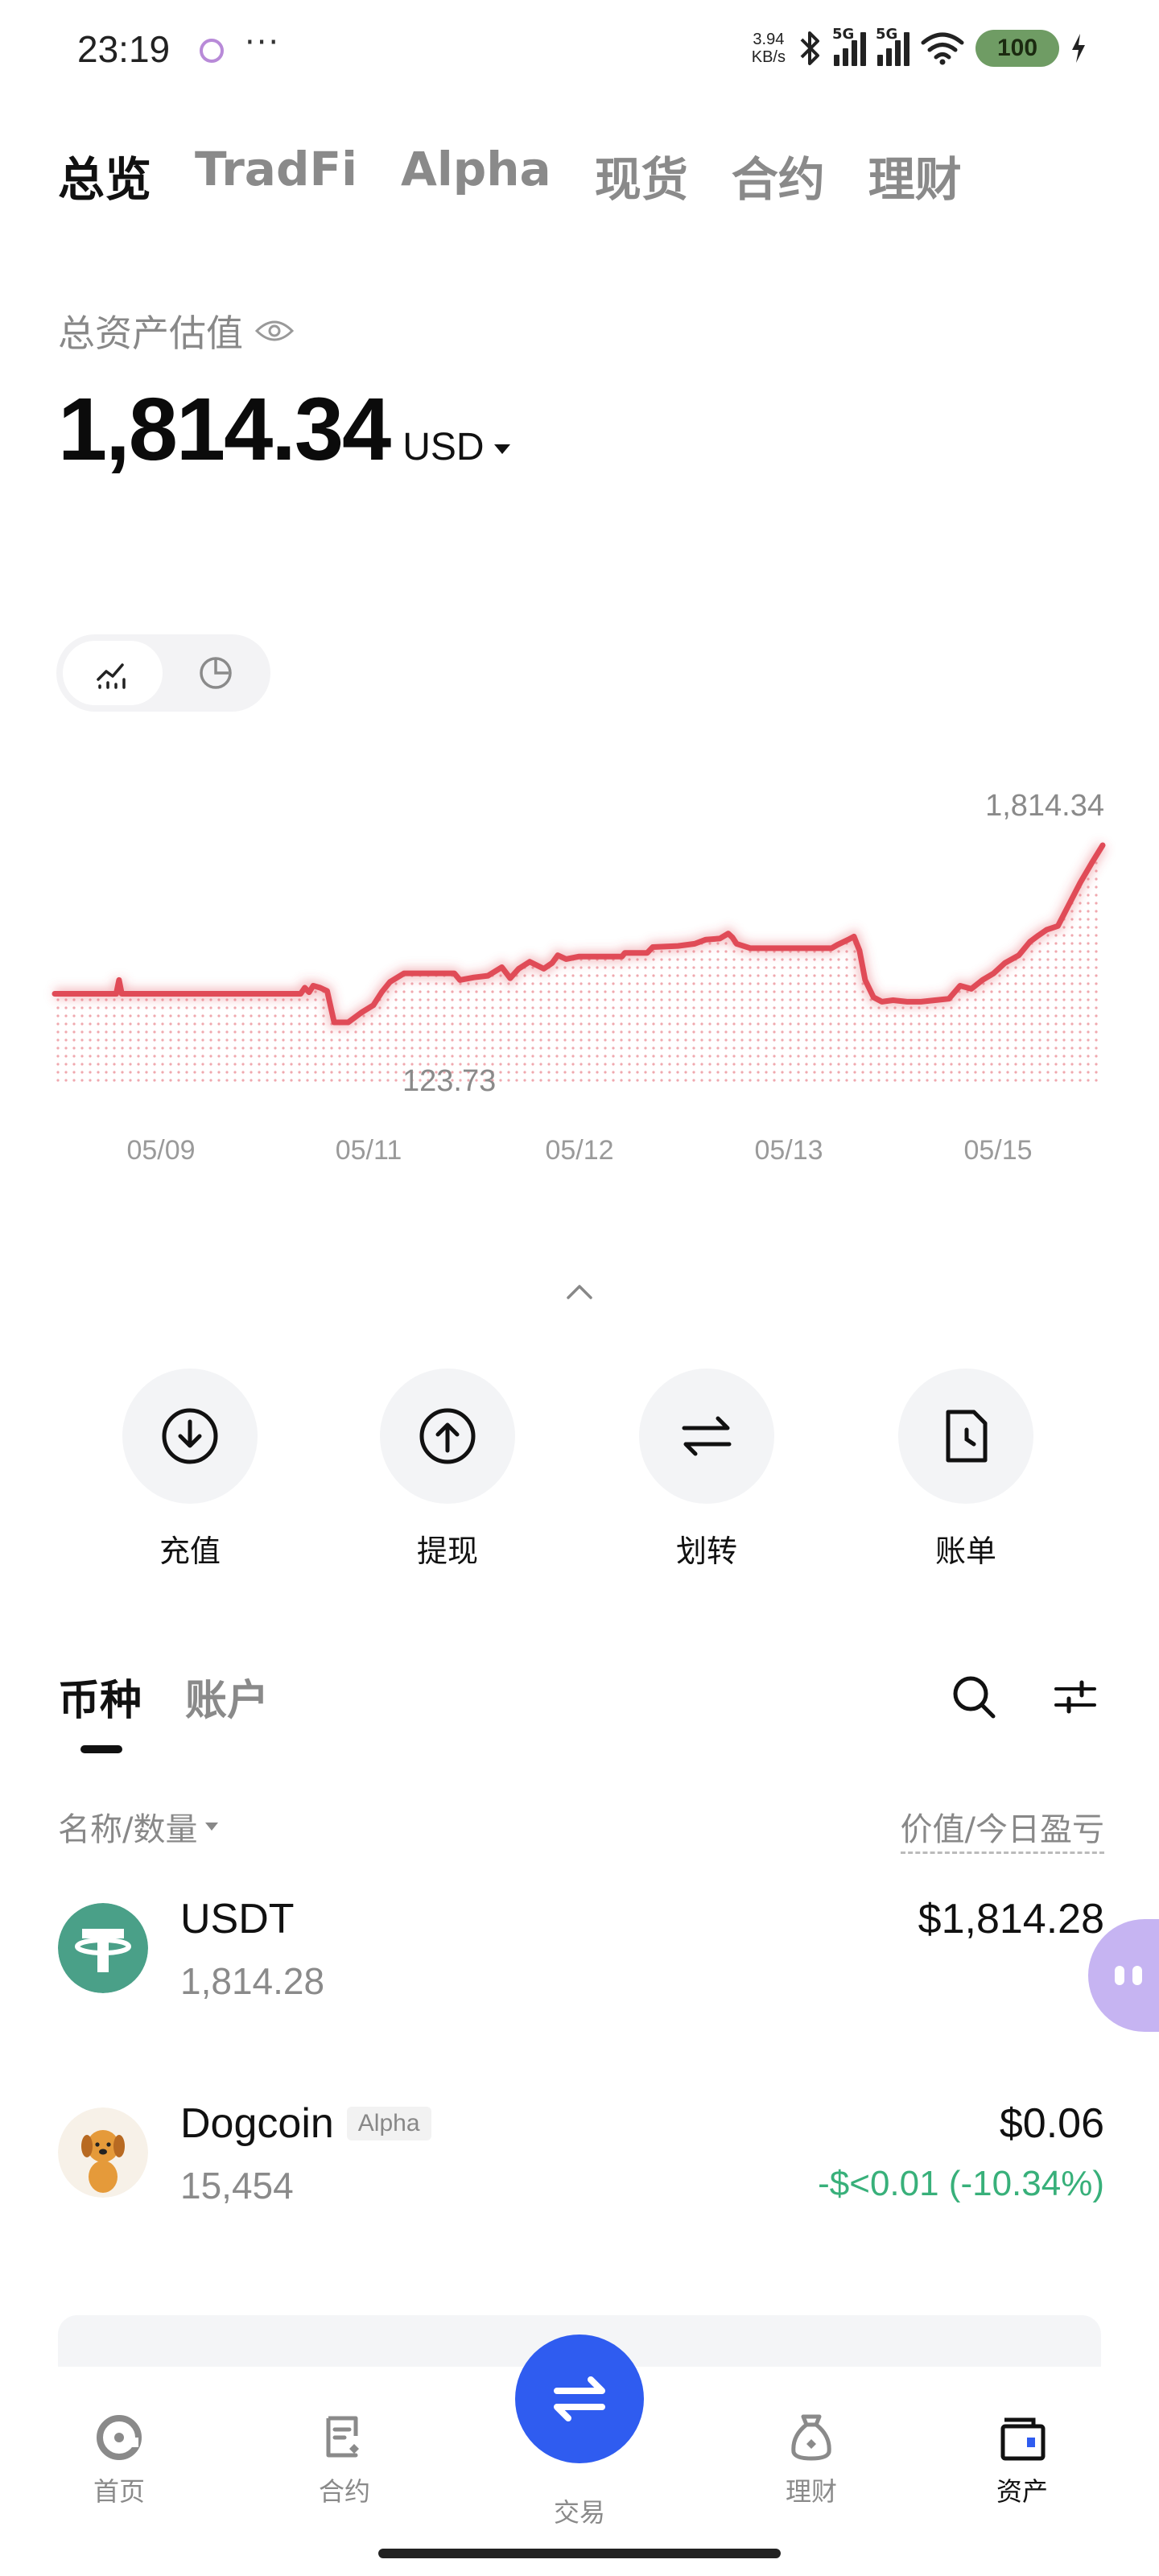 This screenshot has height=2576, width=1159. Describe the element at coordinates (961, 2183) in the screenshot. I see `coin-daily-pnl: -$<0.01 (-10.34%)` at that location.